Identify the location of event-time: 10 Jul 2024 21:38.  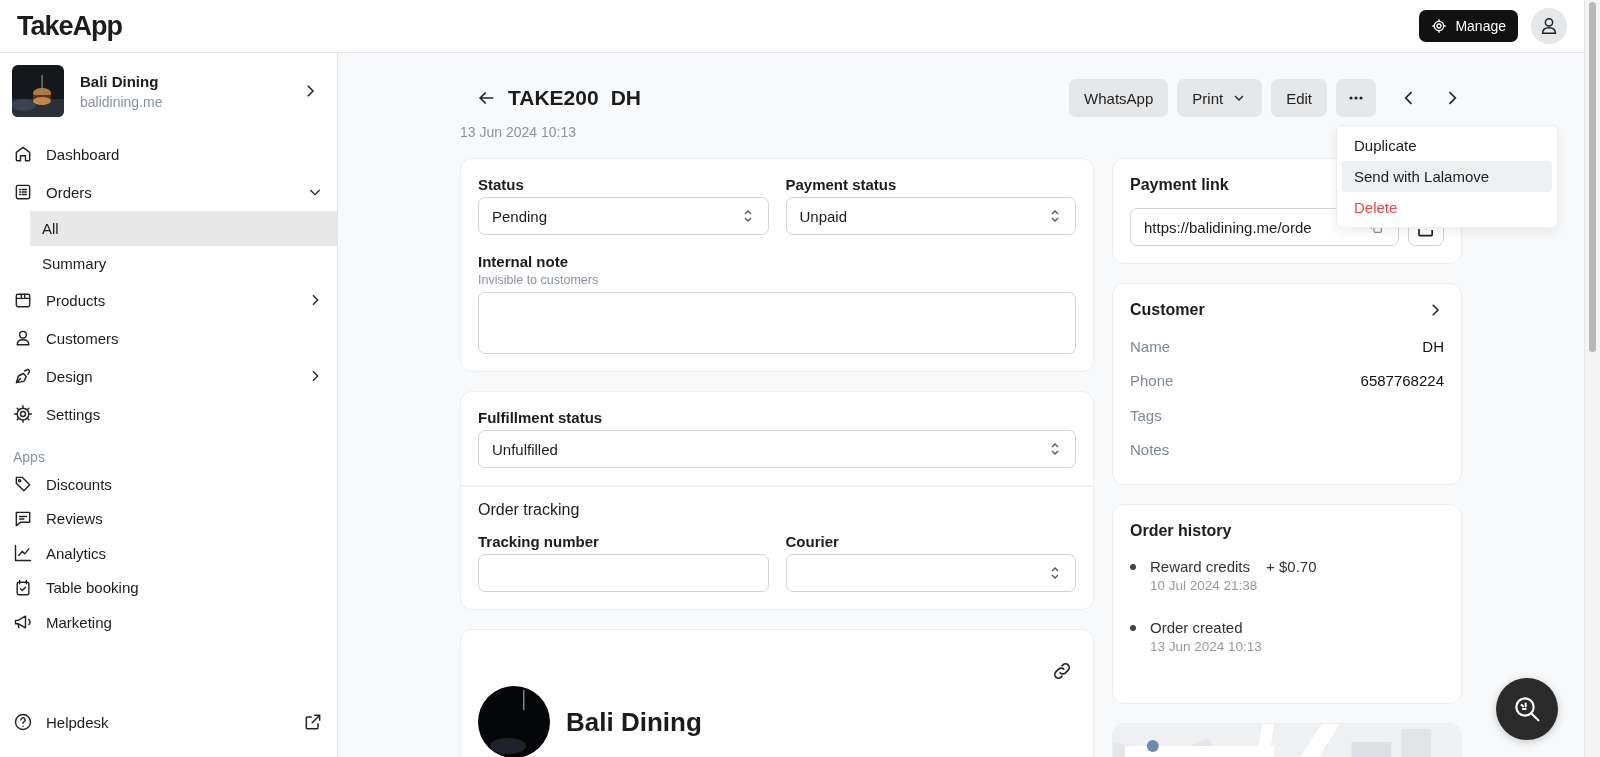
(1204, 585).